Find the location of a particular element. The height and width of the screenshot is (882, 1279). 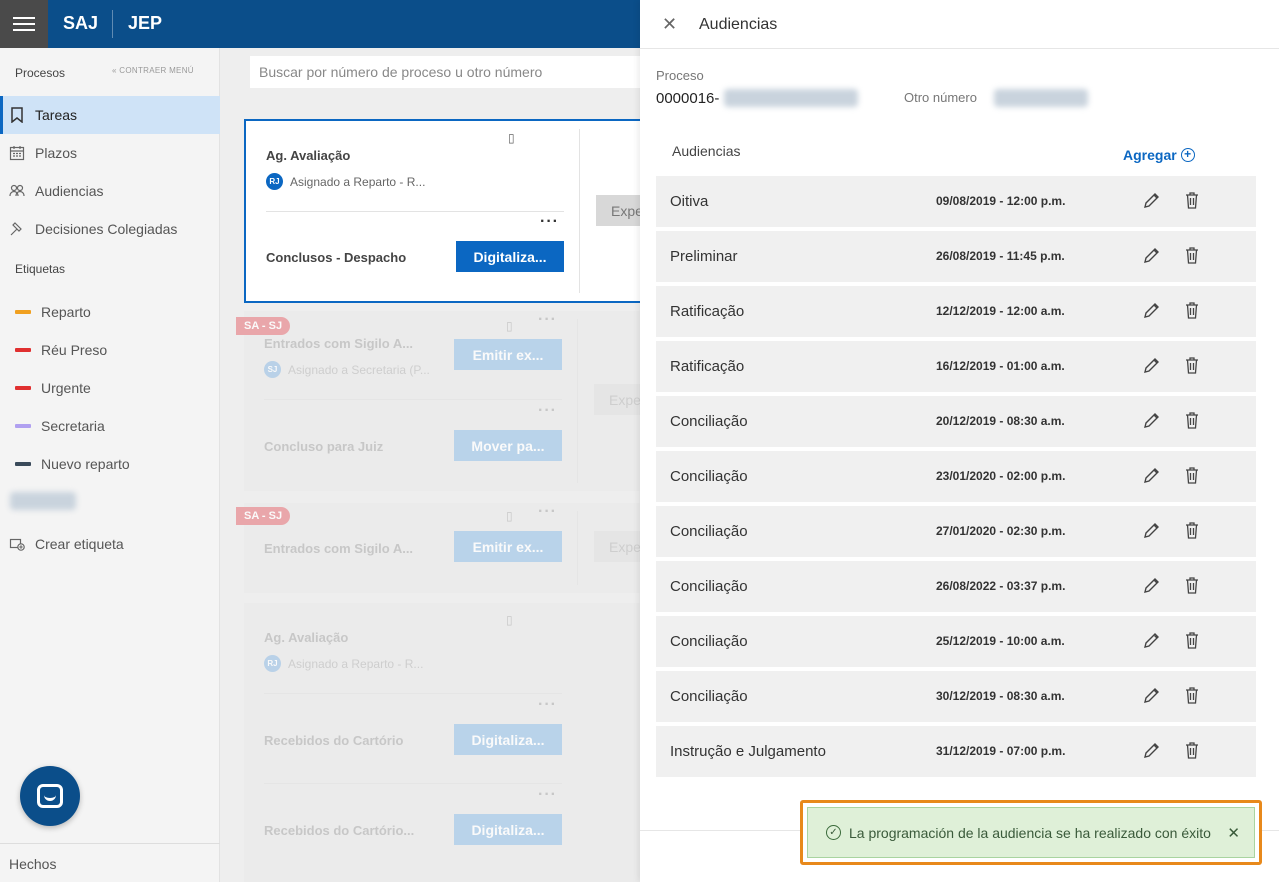

add-audiencia-button: Agregar + is located at coordinates (1159, 155).